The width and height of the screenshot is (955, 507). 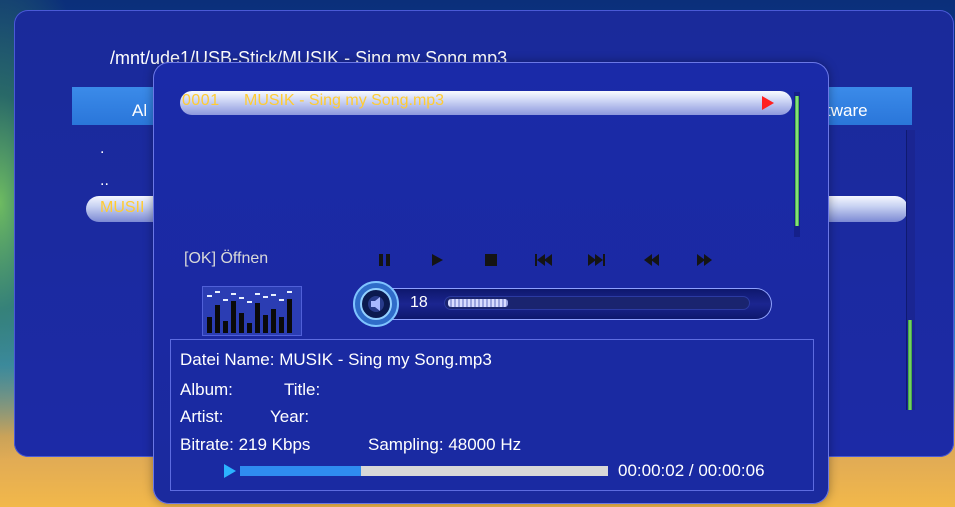 I want to click on now-playing-icon, so click(x=768, y=103).